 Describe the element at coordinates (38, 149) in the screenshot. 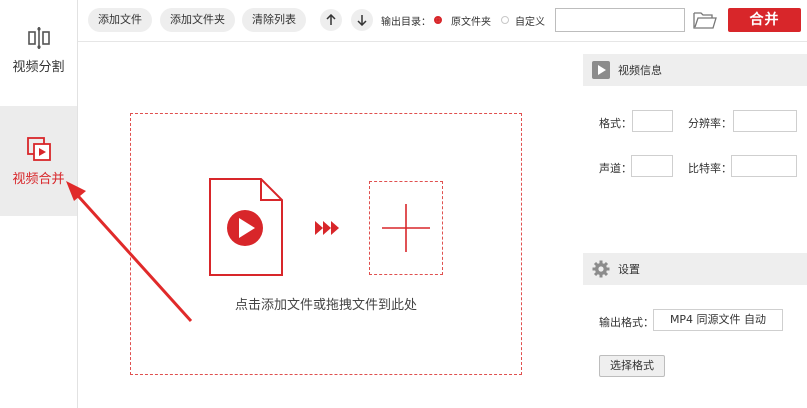

I see `merge-icon` at that location.